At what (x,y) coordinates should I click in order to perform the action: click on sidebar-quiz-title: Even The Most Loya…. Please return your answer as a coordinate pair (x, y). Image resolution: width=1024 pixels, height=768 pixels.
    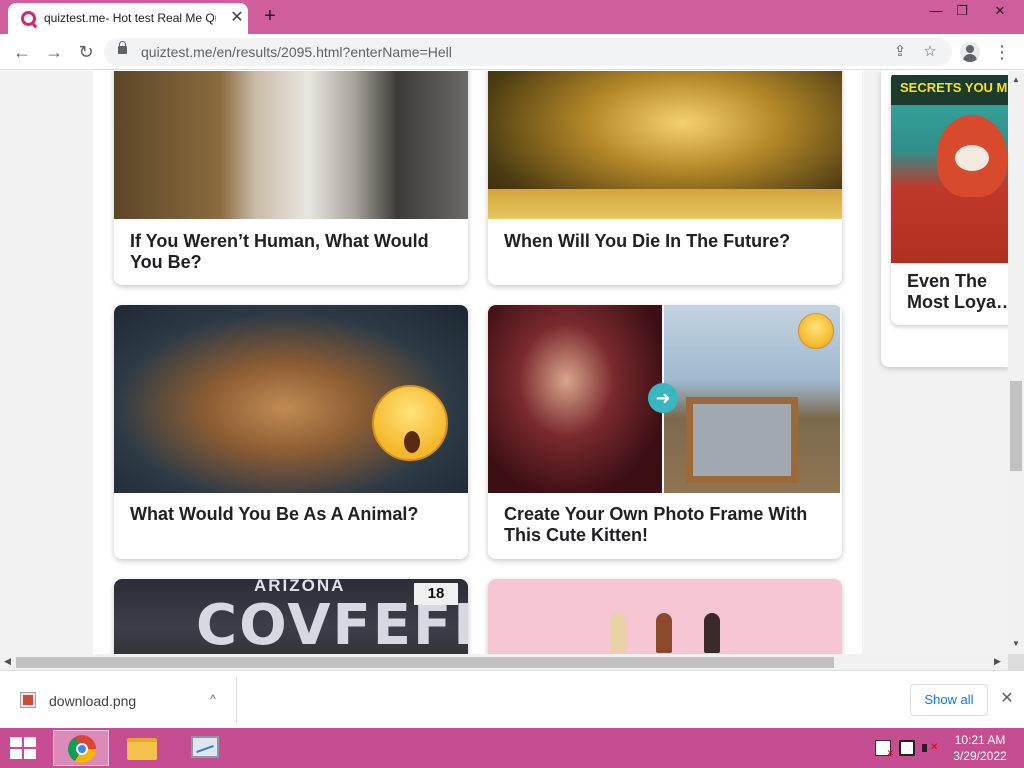
    Looking at the image, I should click on (957, 292).